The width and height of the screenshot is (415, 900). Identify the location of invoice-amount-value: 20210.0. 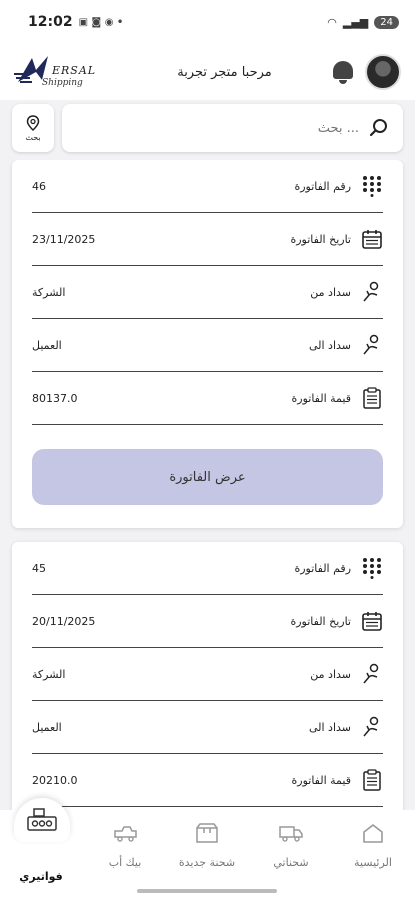
(55, 780).